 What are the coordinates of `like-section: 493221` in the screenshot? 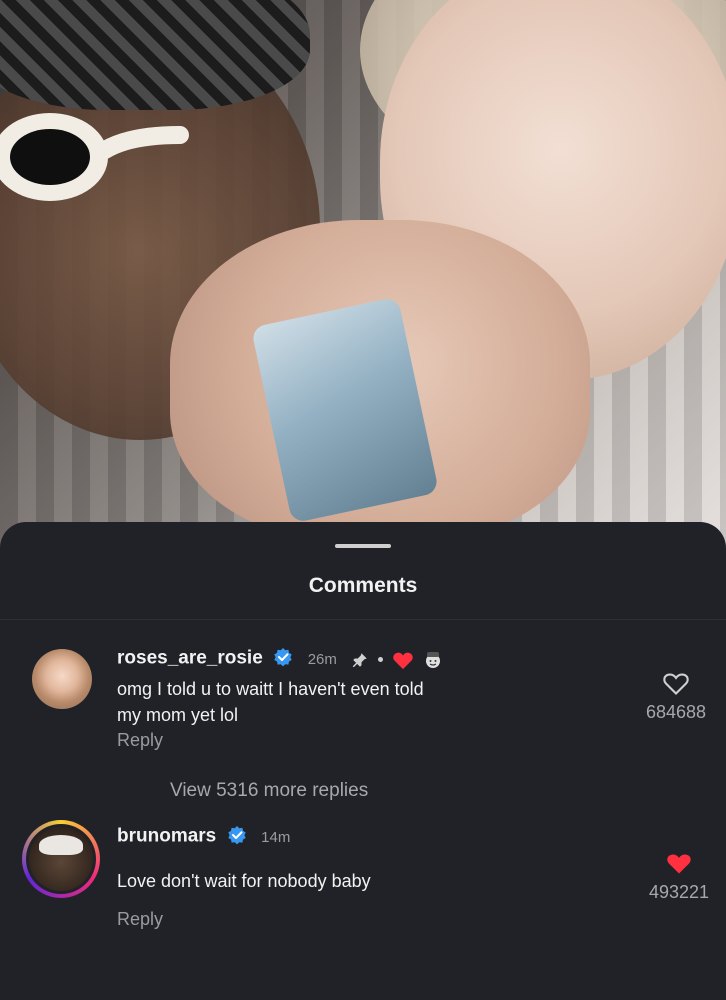 It's located at (672, 876).